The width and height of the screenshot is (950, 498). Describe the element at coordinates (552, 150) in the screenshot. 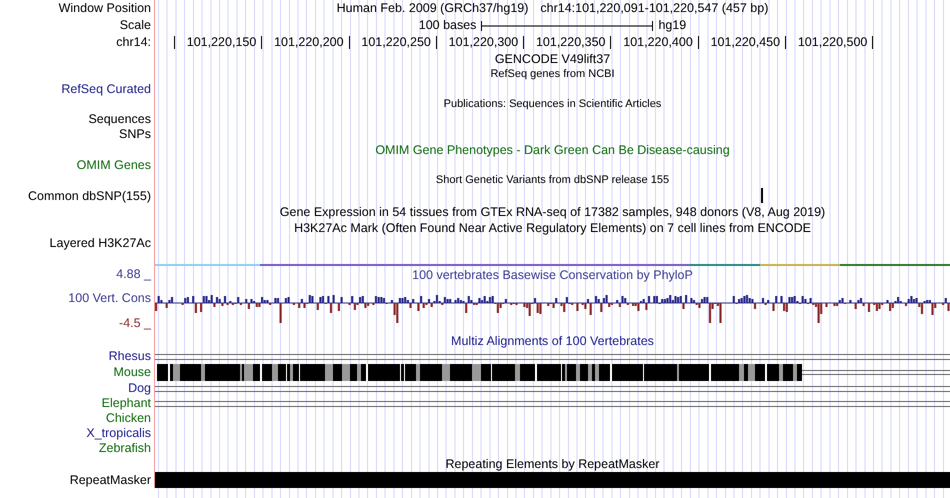

I see `track-title: OMIM Gene Phenotypes - Dark Green Can Be Disease-causing` at that location.